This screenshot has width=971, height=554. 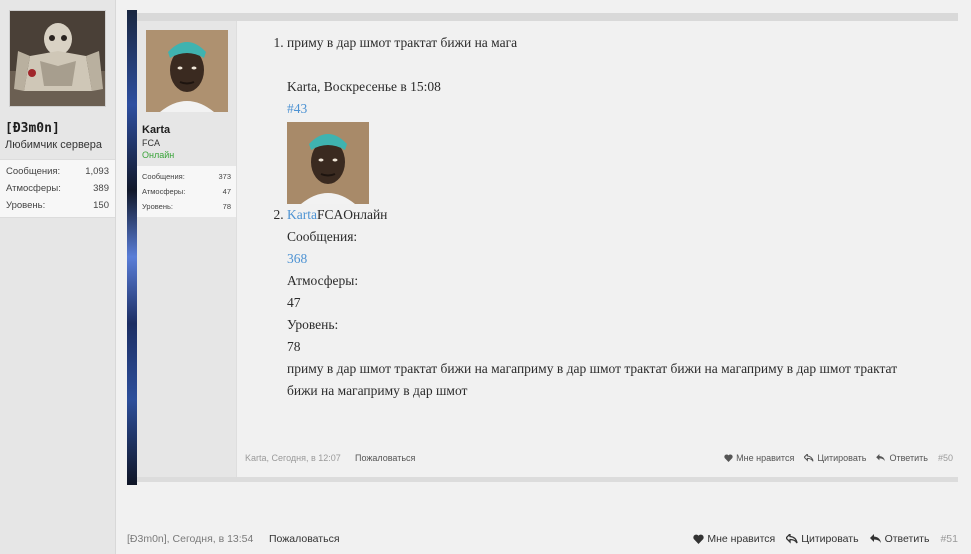 What do you see at coordinates (402, 42) in the screenshot?
I see `list-item-text: приму в дар шмот трактат бижи на мага` at bounding box center [402, 42].